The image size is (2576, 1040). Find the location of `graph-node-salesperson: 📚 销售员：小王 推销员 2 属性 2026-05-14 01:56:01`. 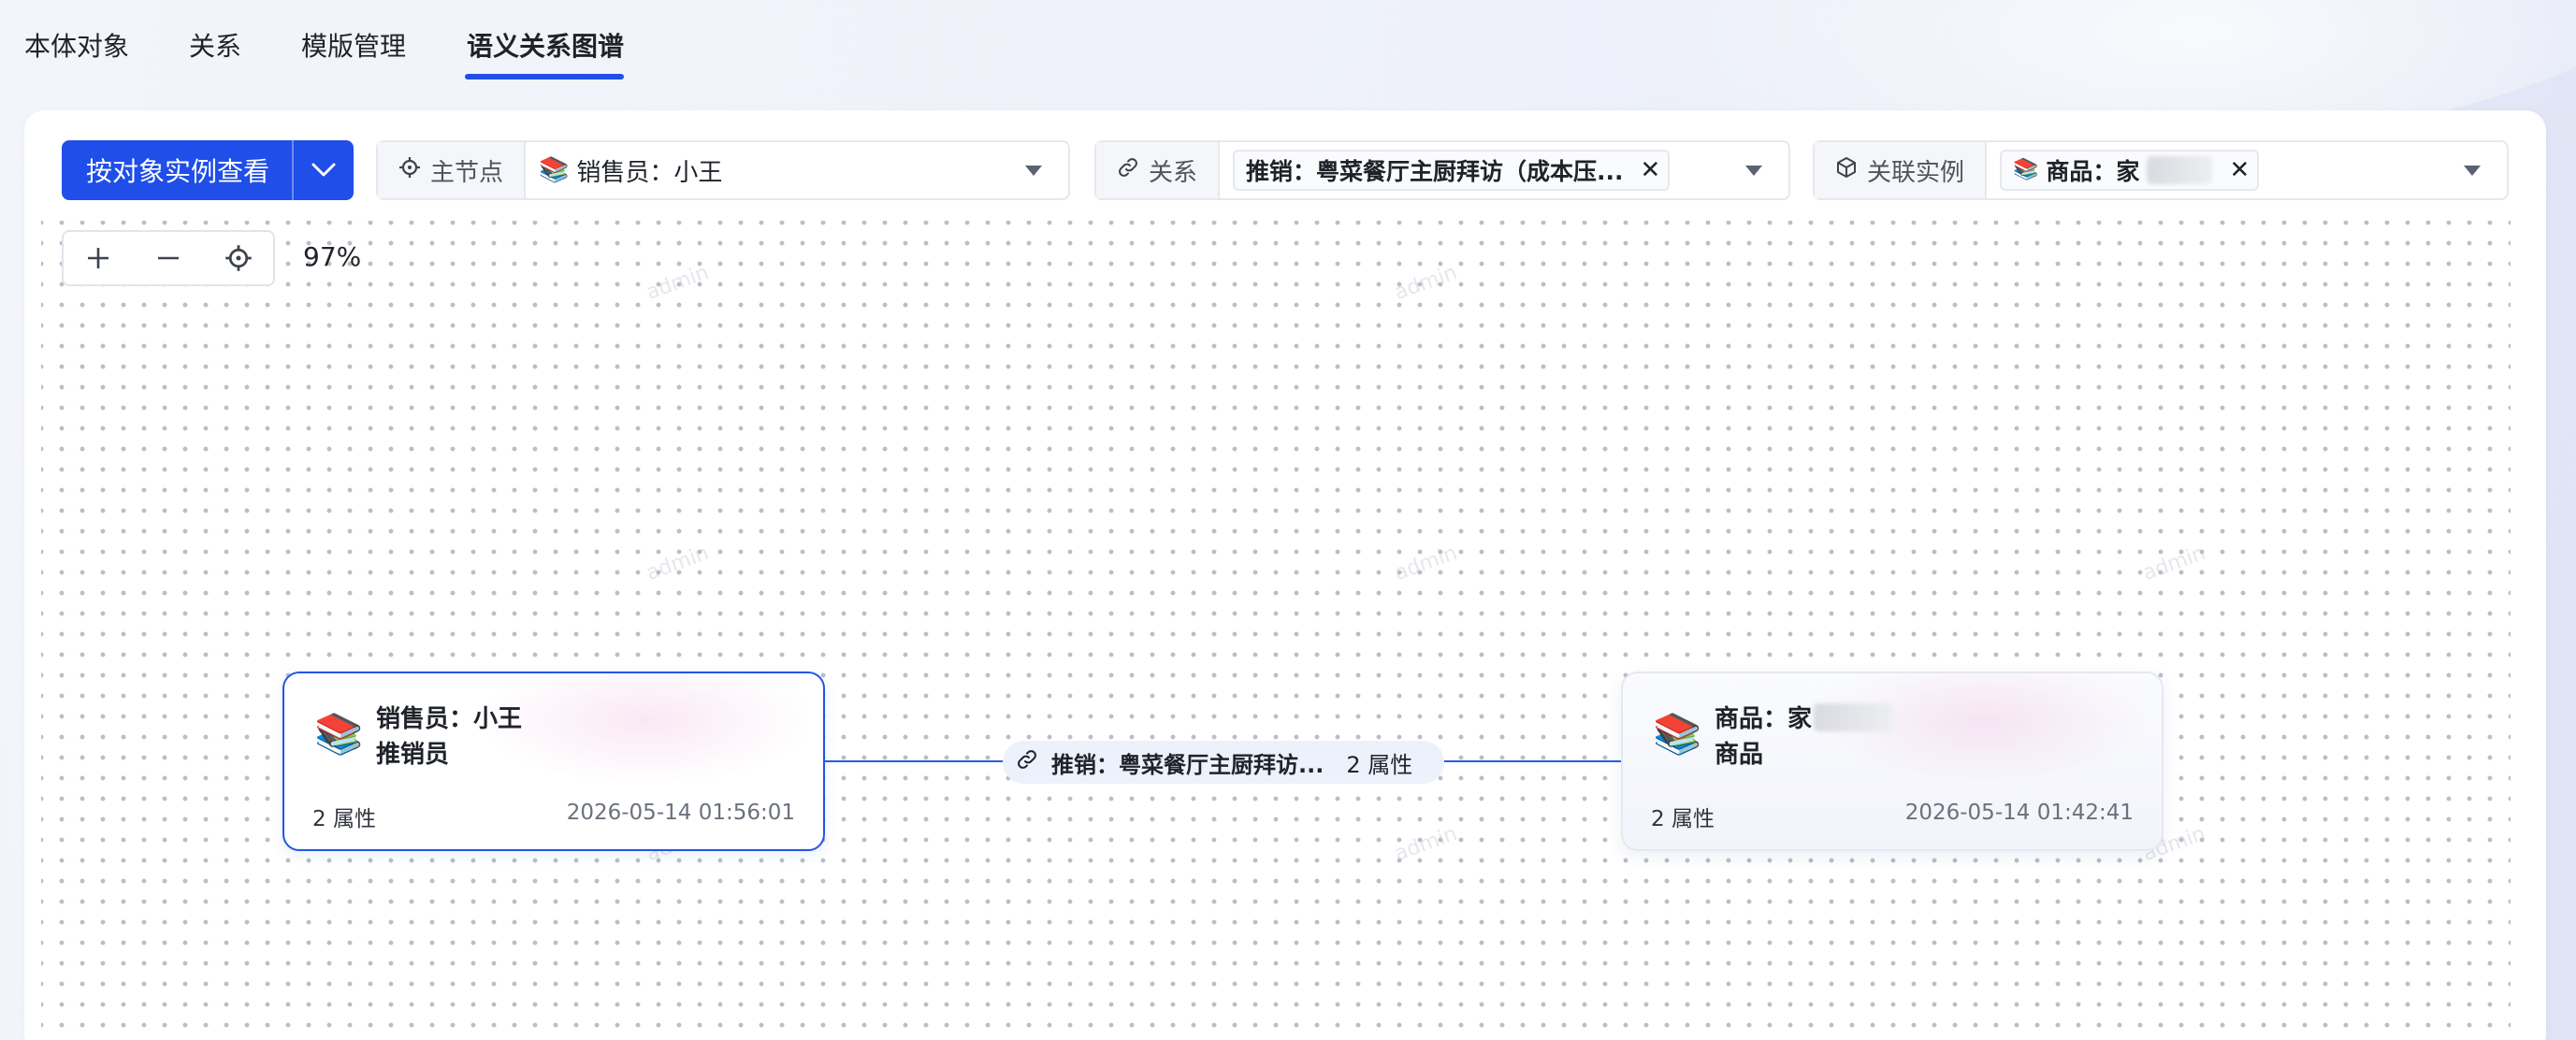

graph-node-salesperson: 📚 销售员：小王 推销员 2 属性 2026-05-14 01:56:01 is located at coordinates (553, 761).